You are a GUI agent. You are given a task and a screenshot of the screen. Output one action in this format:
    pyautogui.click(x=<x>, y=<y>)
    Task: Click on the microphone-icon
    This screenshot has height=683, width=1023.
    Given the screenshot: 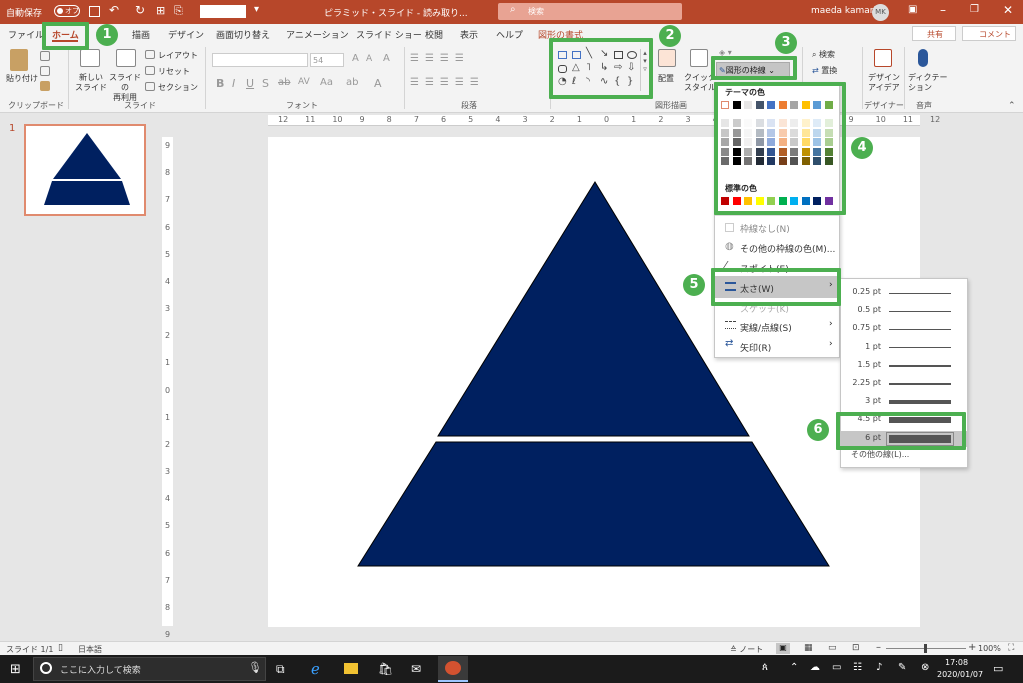 What is the action you would take?
    pyautogui.click(x=923, y=58)
    